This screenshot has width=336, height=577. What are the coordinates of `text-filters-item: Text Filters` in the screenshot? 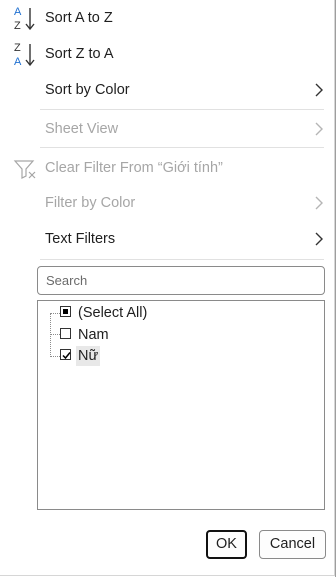 It's located at (168, 239).